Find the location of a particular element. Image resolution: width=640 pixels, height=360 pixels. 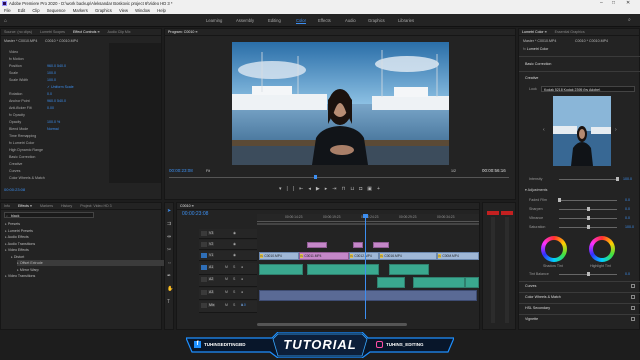

track-label: Mix is located at coordinates (212, 305).